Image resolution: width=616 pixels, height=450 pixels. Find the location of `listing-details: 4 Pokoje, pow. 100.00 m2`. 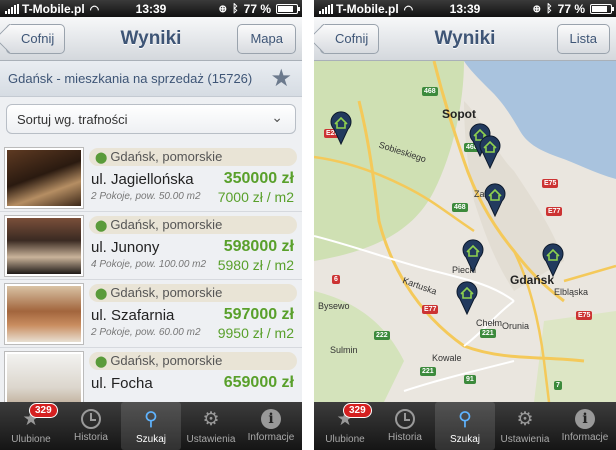

listing-details: 4 Pokoje, pow. 100.00 m2 is located at coordinates (149, 264).